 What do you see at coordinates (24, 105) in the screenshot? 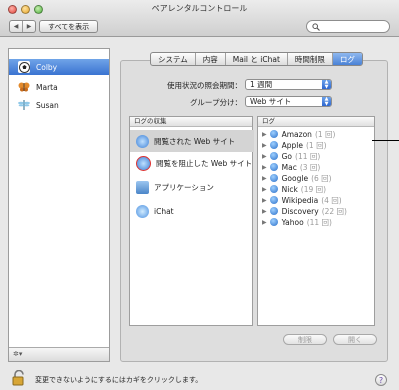
I see `dragonfly-avatar-icon` at bounding box center [24, 105].